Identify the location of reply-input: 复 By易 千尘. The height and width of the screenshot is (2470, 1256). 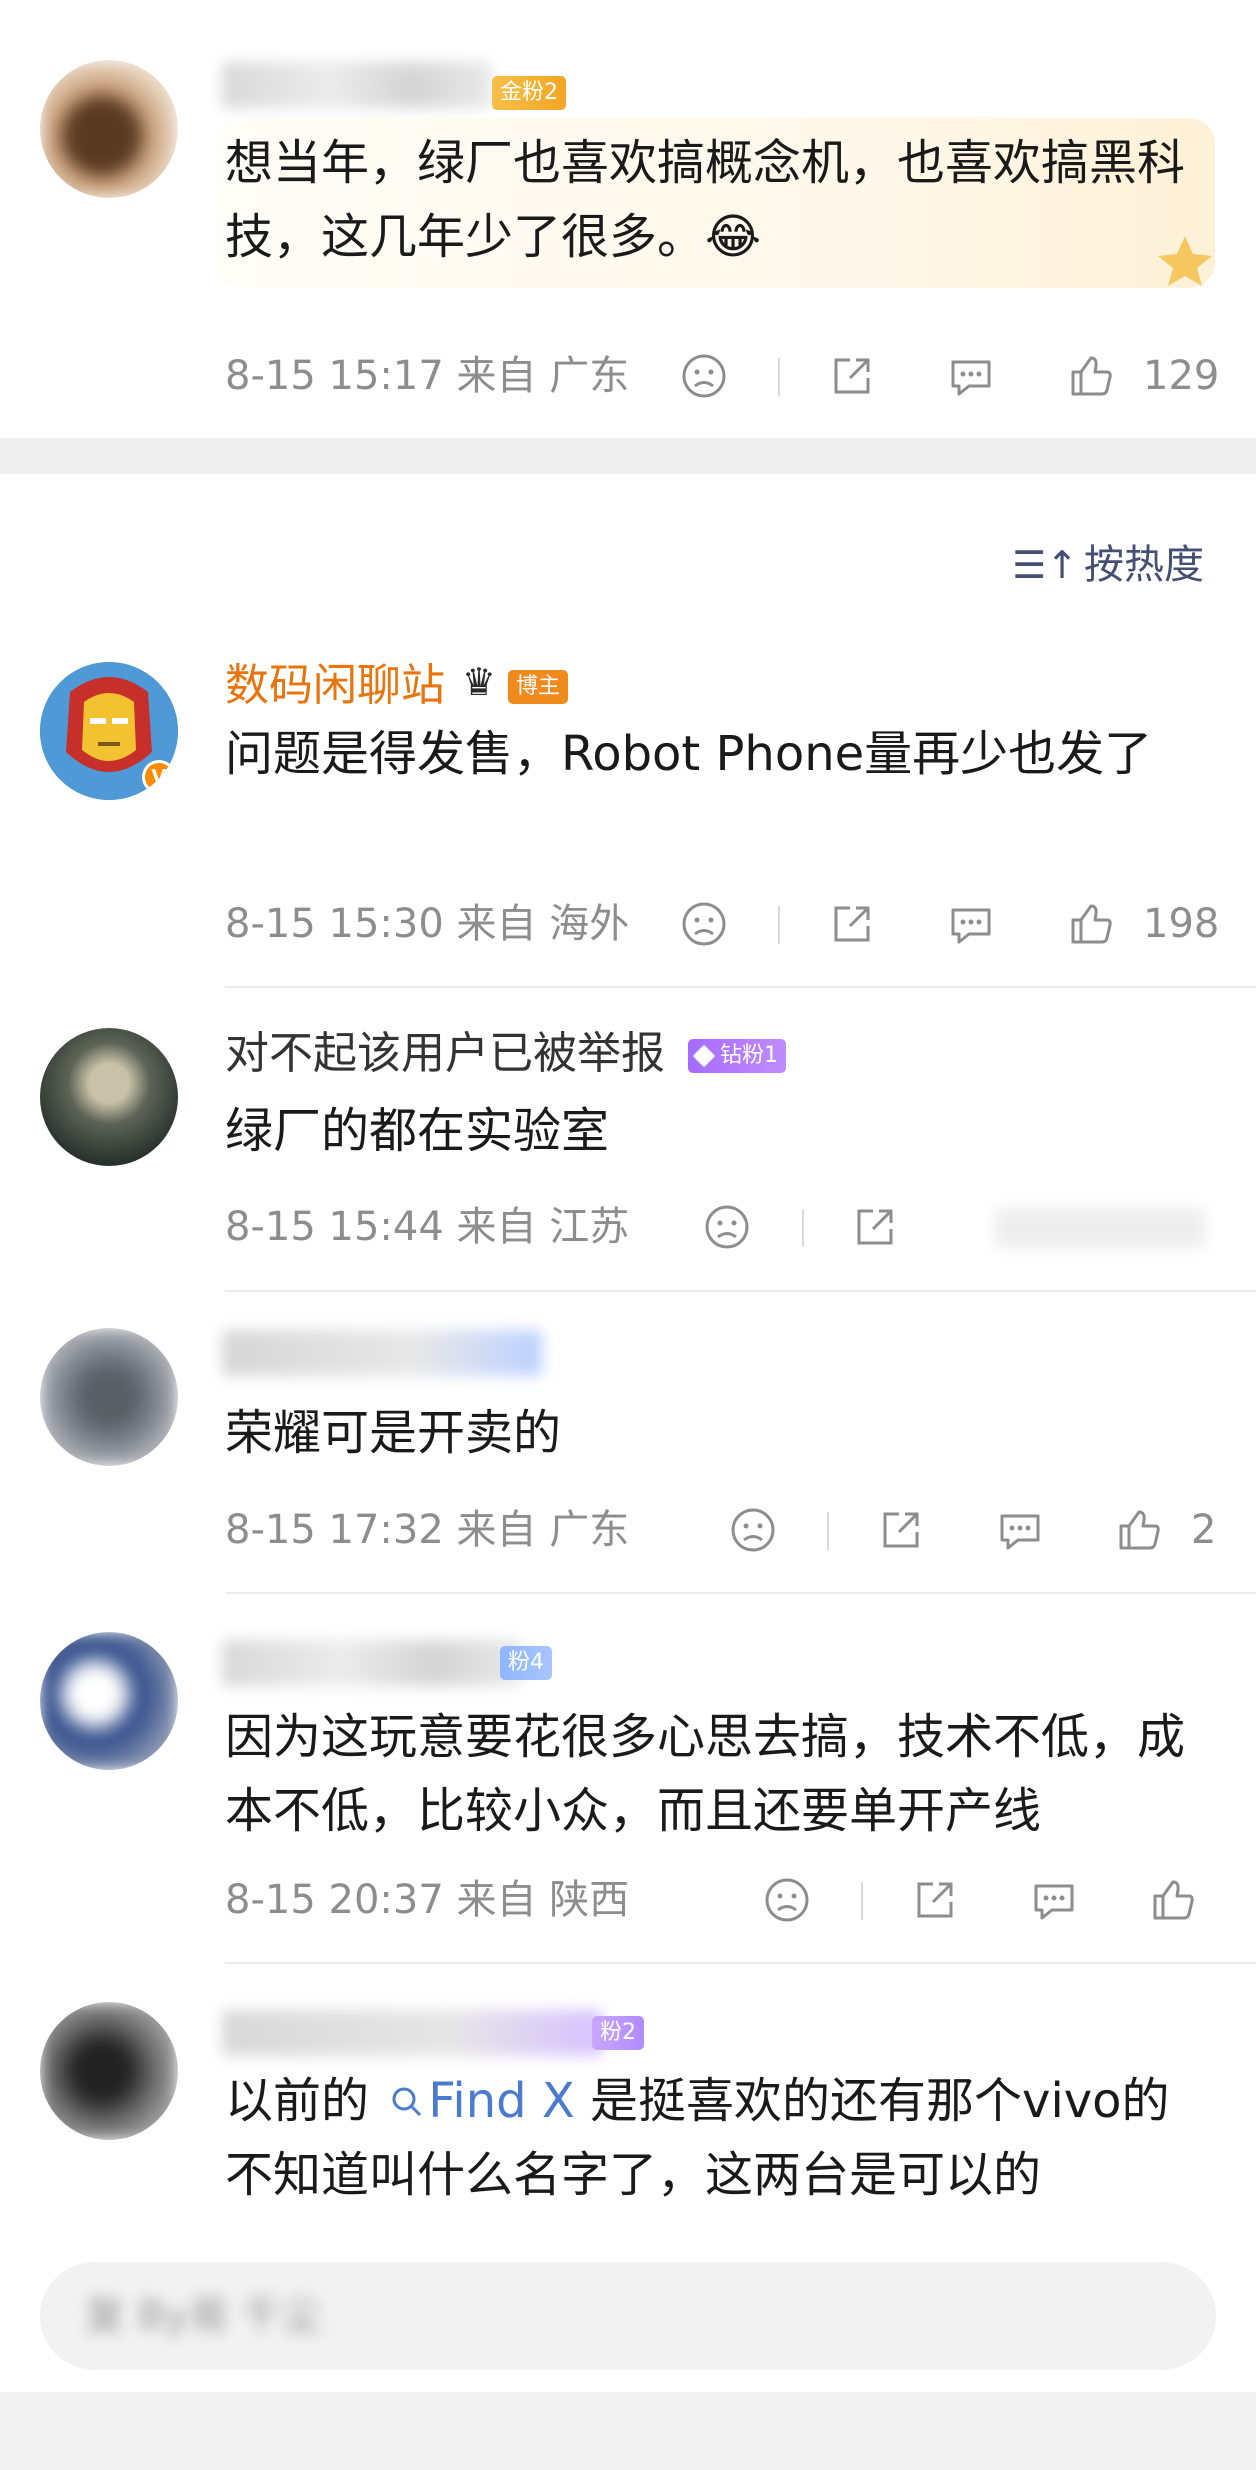
(628, 2316).